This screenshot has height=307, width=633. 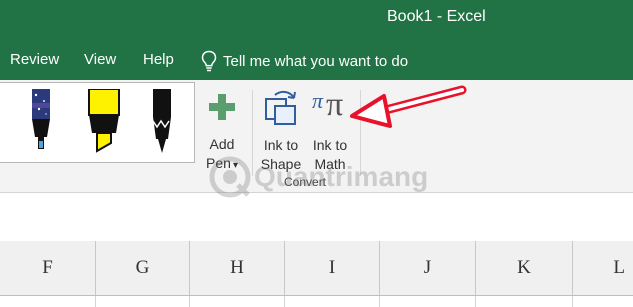 What do you see at coordinates (332, 268) in the screenshot?
I see `column-header-i: I` at bounding box center [332, 268].